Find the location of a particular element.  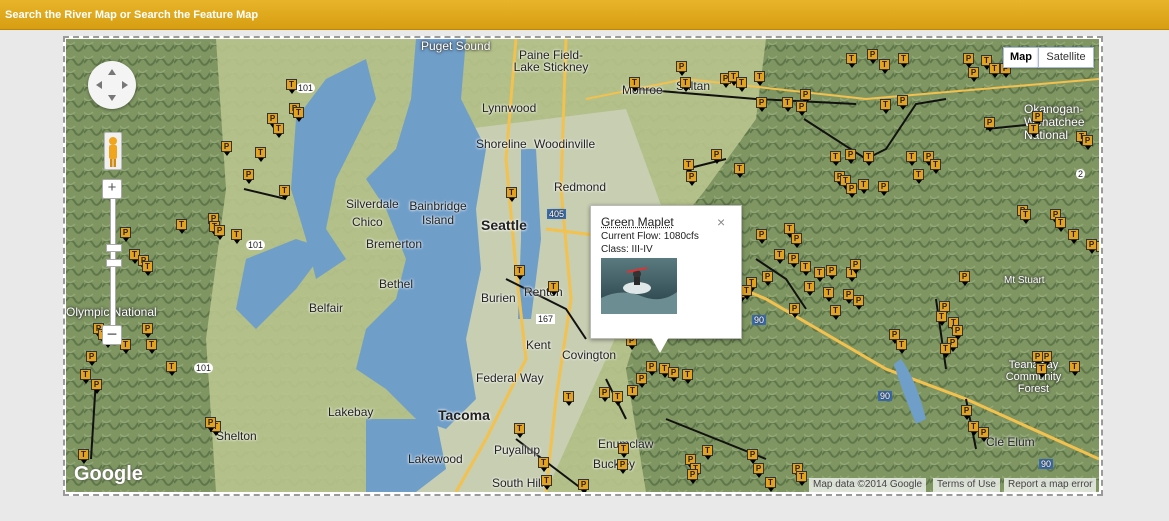

pan-control is located at coordinates (112, 85).